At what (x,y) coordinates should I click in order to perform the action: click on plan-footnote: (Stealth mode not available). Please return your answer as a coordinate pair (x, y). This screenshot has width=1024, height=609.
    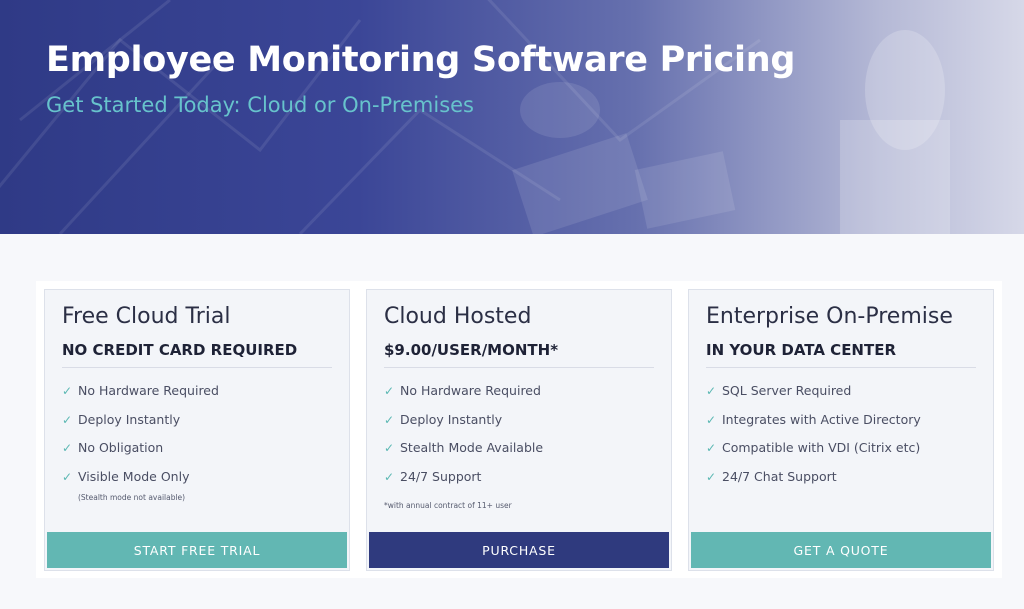
    Looking at the image, I should click on (132, 497).